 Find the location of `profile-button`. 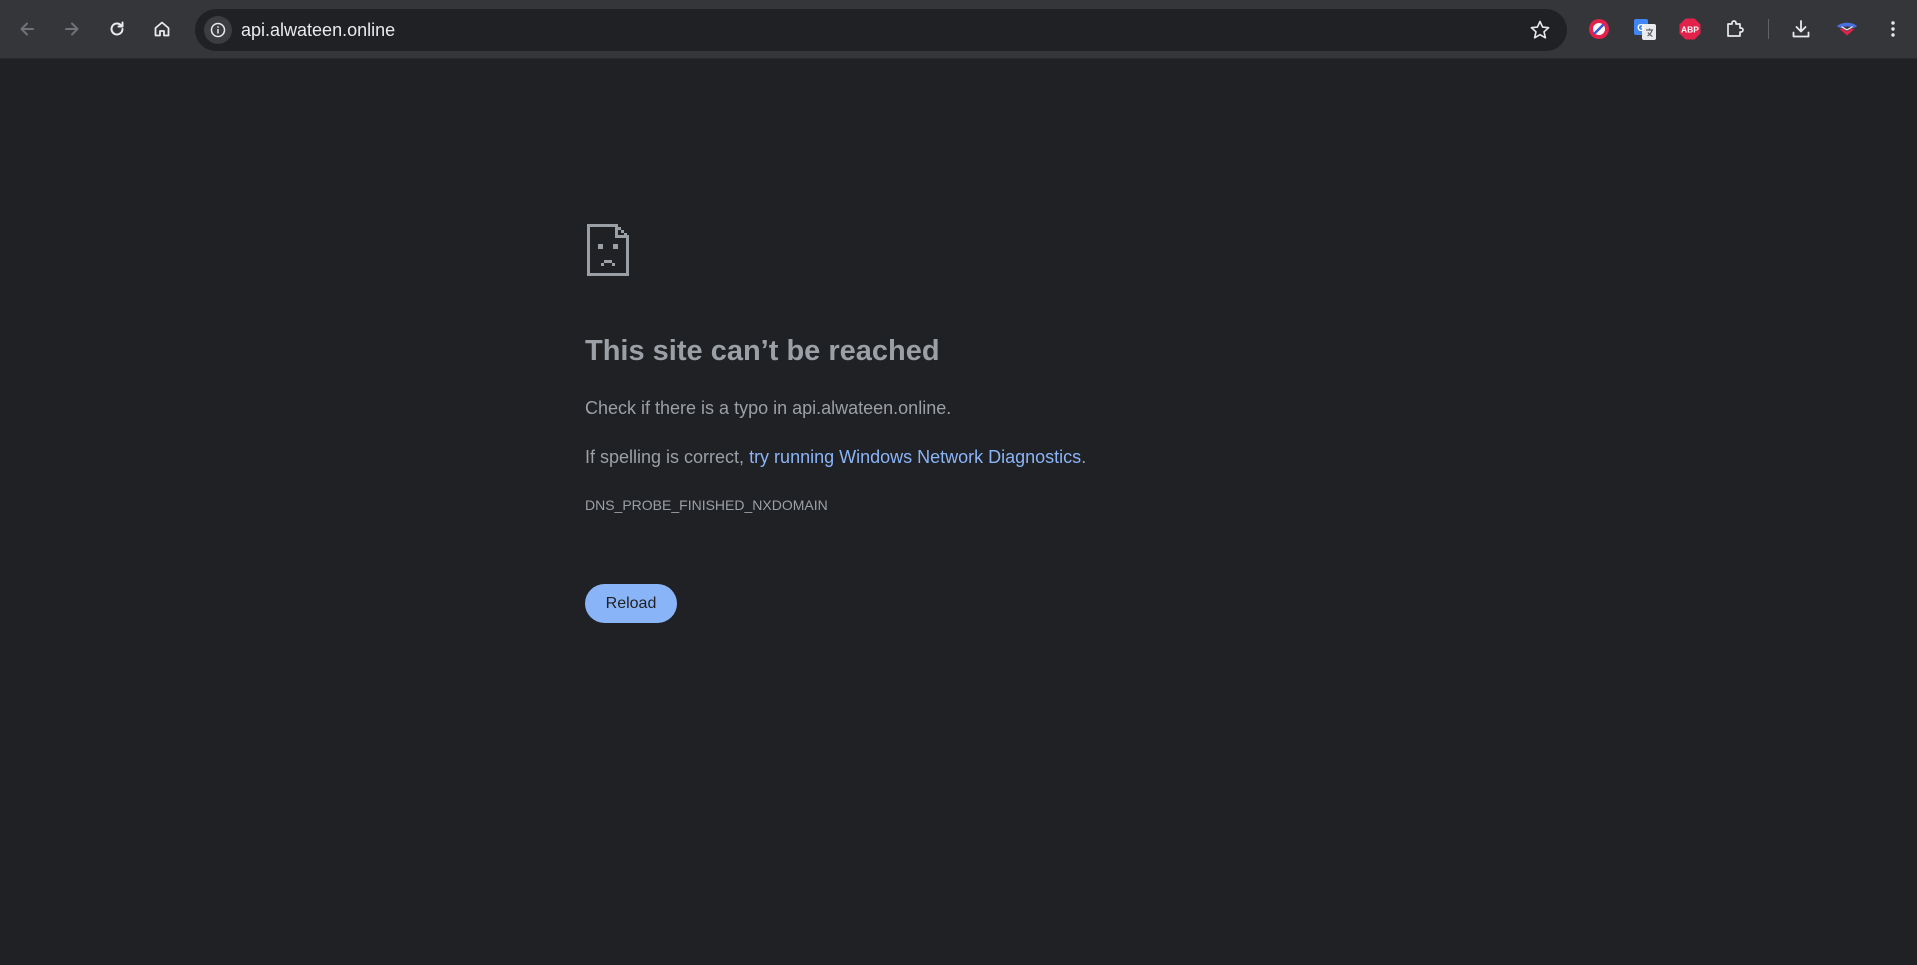

profile-button is located at coordinates (1847, 29).